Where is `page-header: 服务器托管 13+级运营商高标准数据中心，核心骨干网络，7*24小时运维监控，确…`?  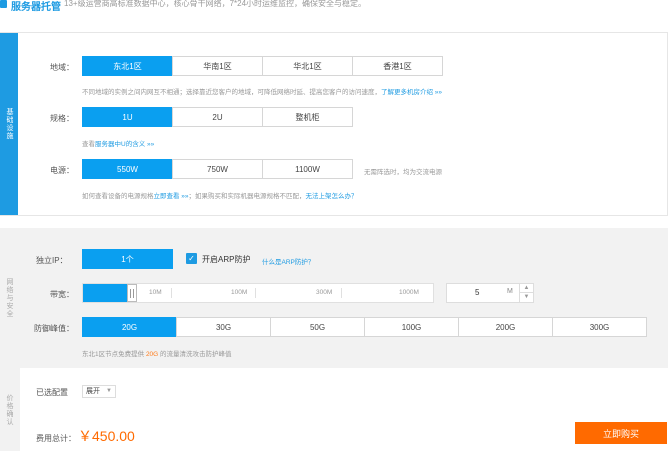 page-header: 服务器托管 13+级运营商高标准数据中心，核心骨干网络，7*24小时运维监控，确… is located at coordinates (334, 8).